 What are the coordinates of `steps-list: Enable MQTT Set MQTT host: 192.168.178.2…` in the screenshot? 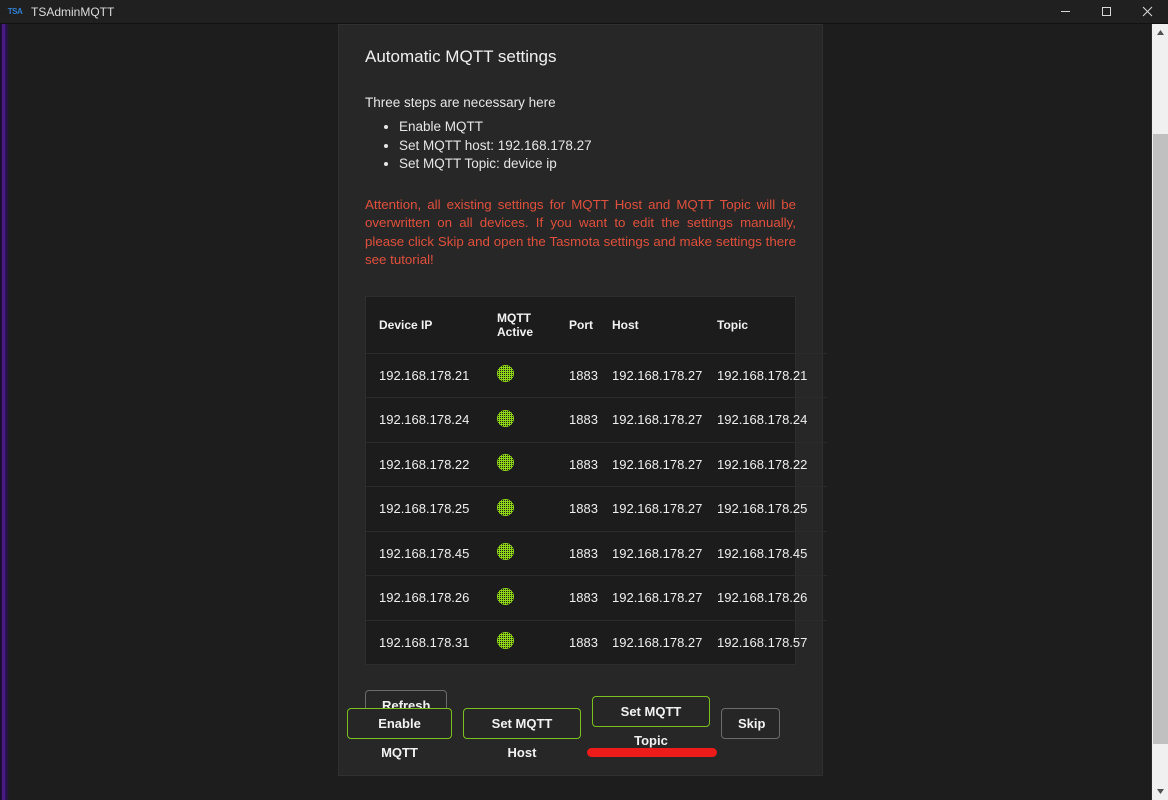 It's located at (580, 146).